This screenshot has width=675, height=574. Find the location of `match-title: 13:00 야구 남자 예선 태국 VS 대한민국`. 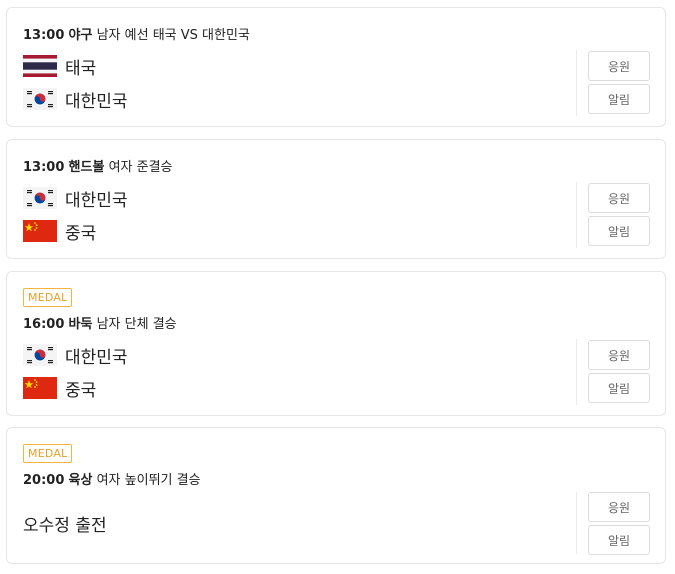

match-title: 13:00 야구 남자 예선 태국 VS 대한민국 is located at coordinates (136, 33).